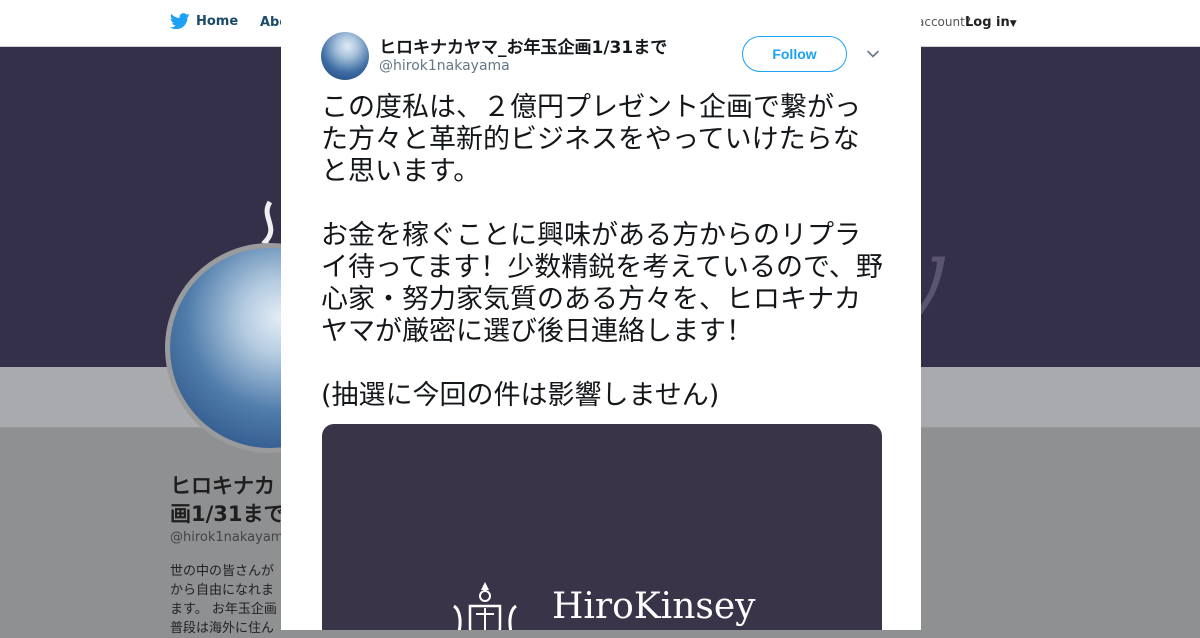  What do you see at coordinates (180, 21) in the screenshot?
I see `twitter-bird-icon` at bounding box center [180, 21].